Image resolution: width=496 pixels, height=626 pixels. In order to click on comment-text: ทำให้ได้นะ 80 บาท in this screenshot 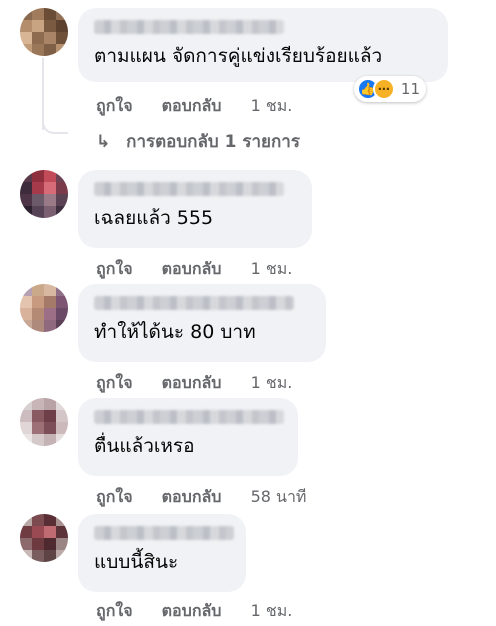, I will do `click(175, 332)`.